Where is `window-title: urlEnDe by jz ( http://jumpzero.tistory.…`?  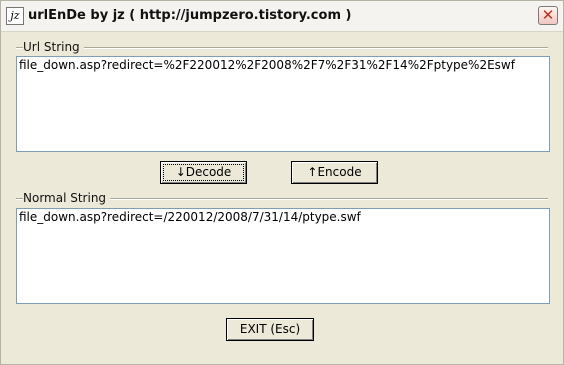
window-title: urlEnDe by jz ( http://jumpzero.tistory.… is located at coordinates (190, 15).